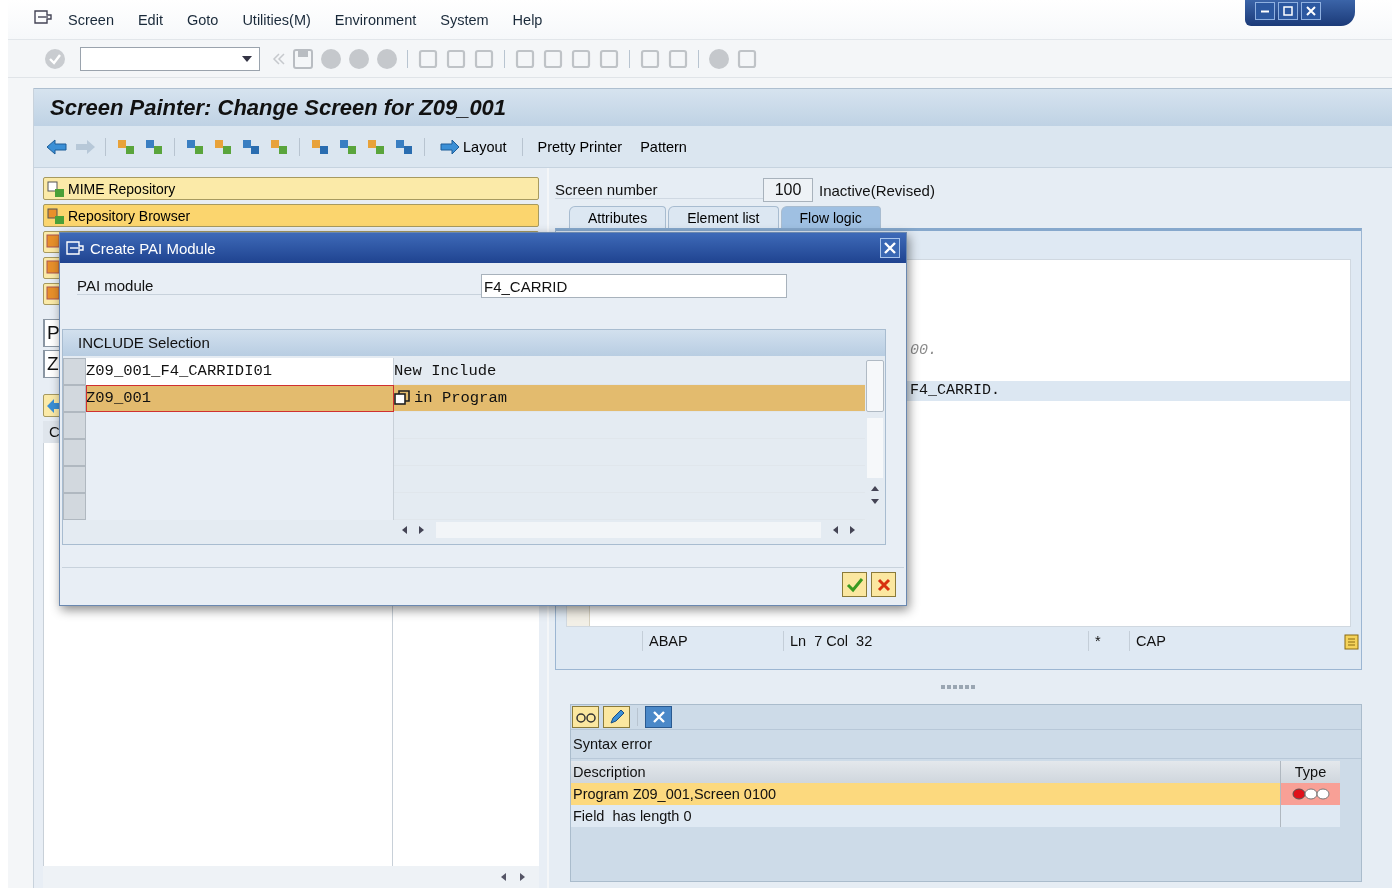 The image size is (1392, 888). Describe the element at coordinates (830, 217) in the screenshot. I see `tab: Flow logic` at that location.